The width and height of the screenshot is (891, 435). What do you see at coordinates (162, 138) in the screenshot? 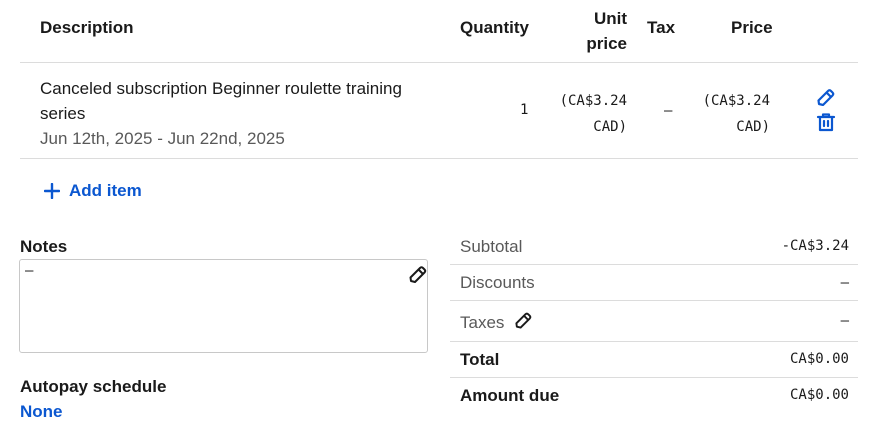
I see `line-item-period: Jun 12th, 2025 - Jun 22nd, 2025` at bounding box center [162, 138].